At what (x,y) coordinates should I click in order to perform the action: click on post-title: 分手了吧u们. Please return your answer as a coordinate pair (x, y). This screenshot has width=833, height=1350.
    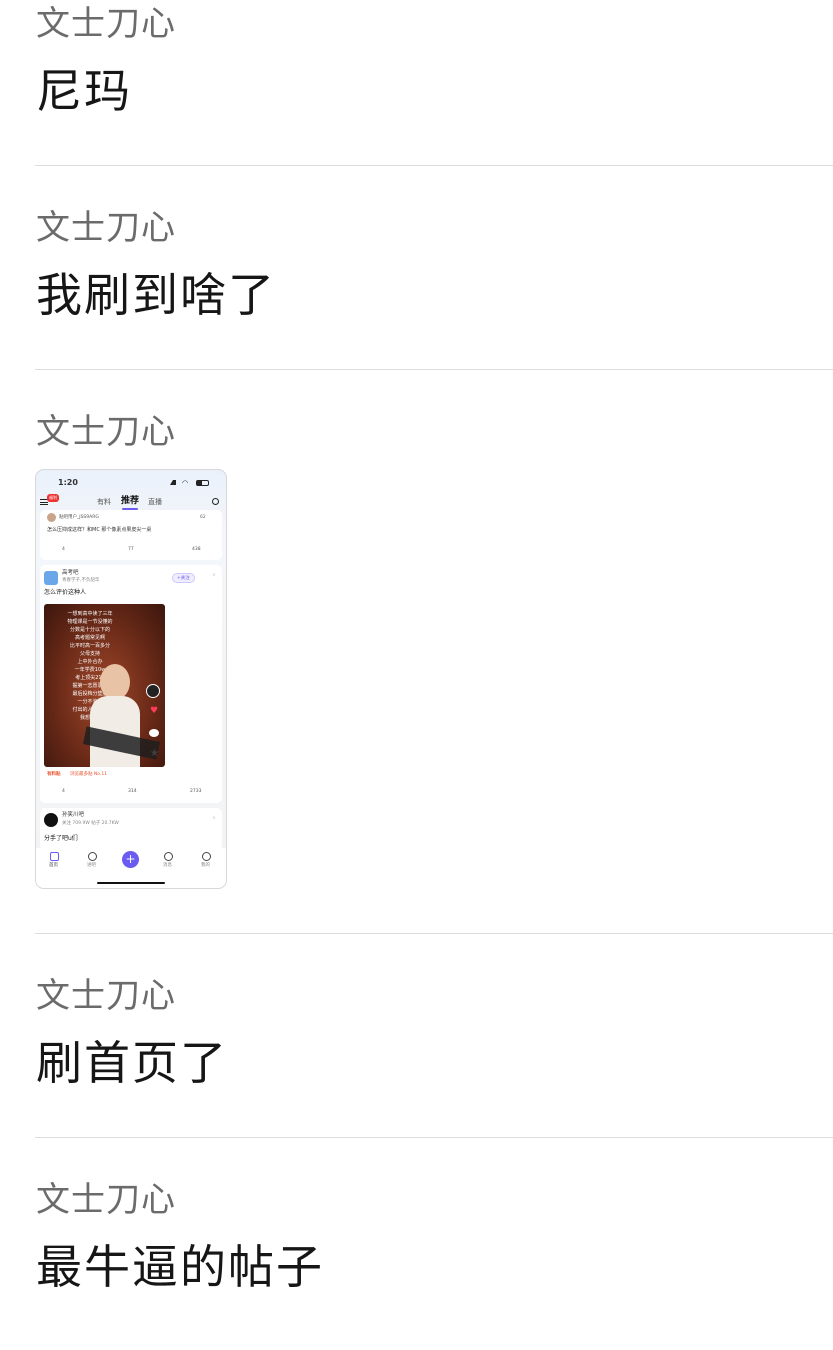
    Looking at the image, I should click on (61, 839).